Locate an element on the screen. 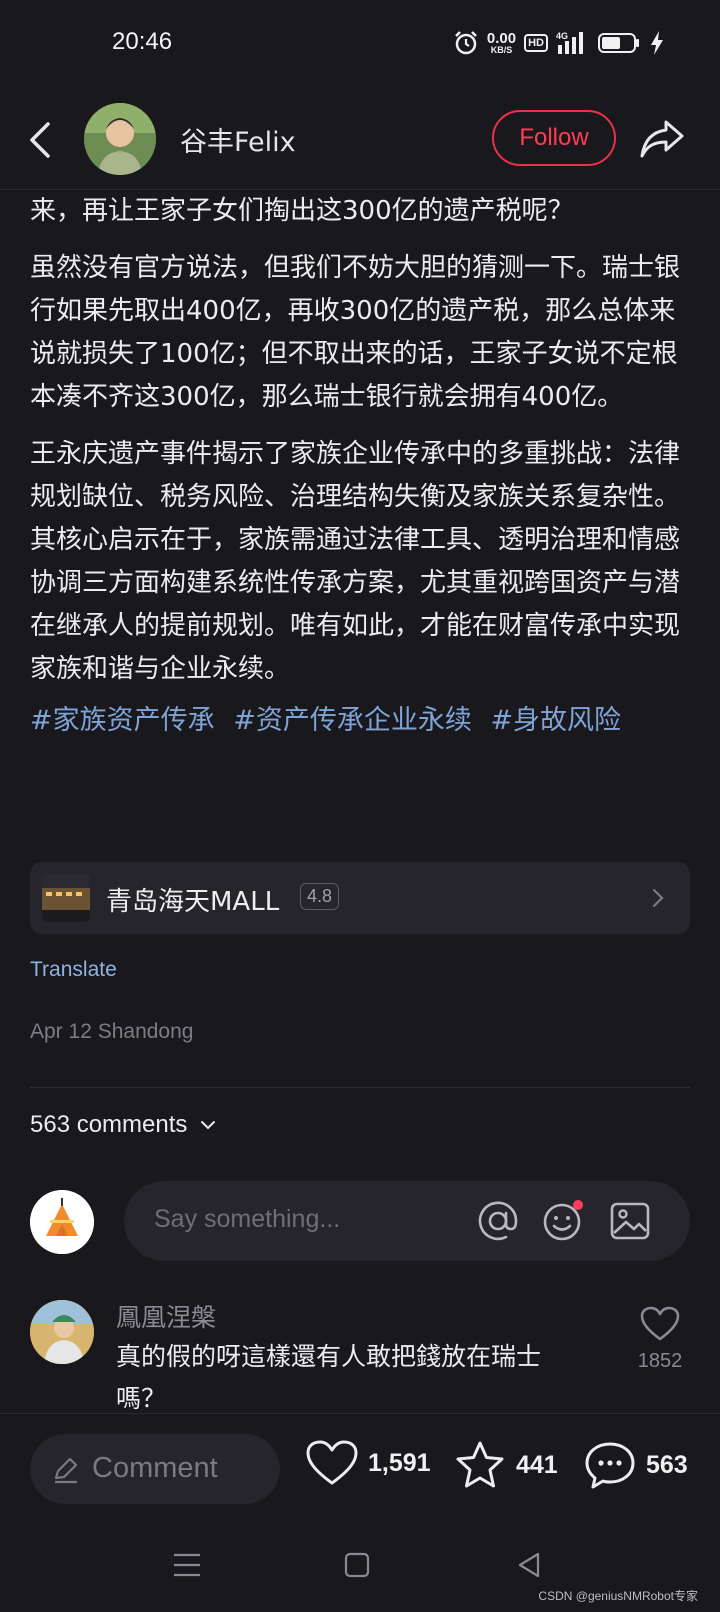 This screenshot has width=720, height=1612. comments-button: 563 is located at coordinates (636, 1465).